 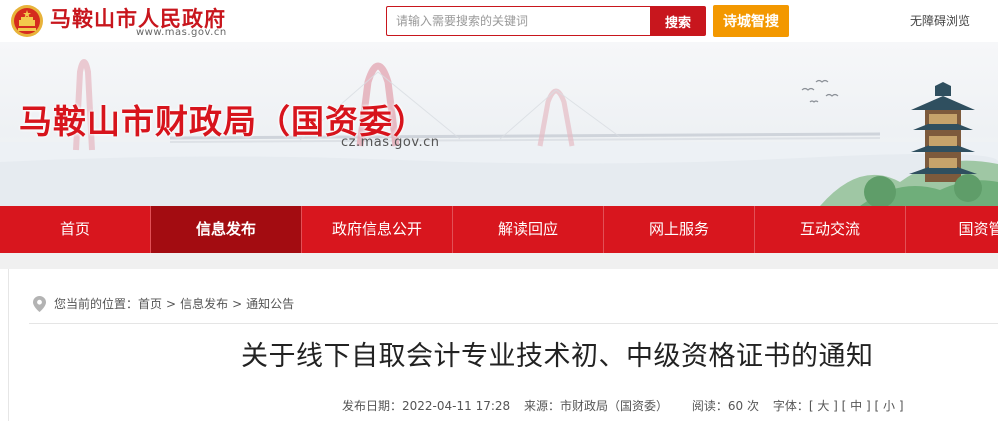 What do you see at coordinates (372, 406) in the screenshot?
I see `date-label: 发布日期：` at bounding box center [372, 406].